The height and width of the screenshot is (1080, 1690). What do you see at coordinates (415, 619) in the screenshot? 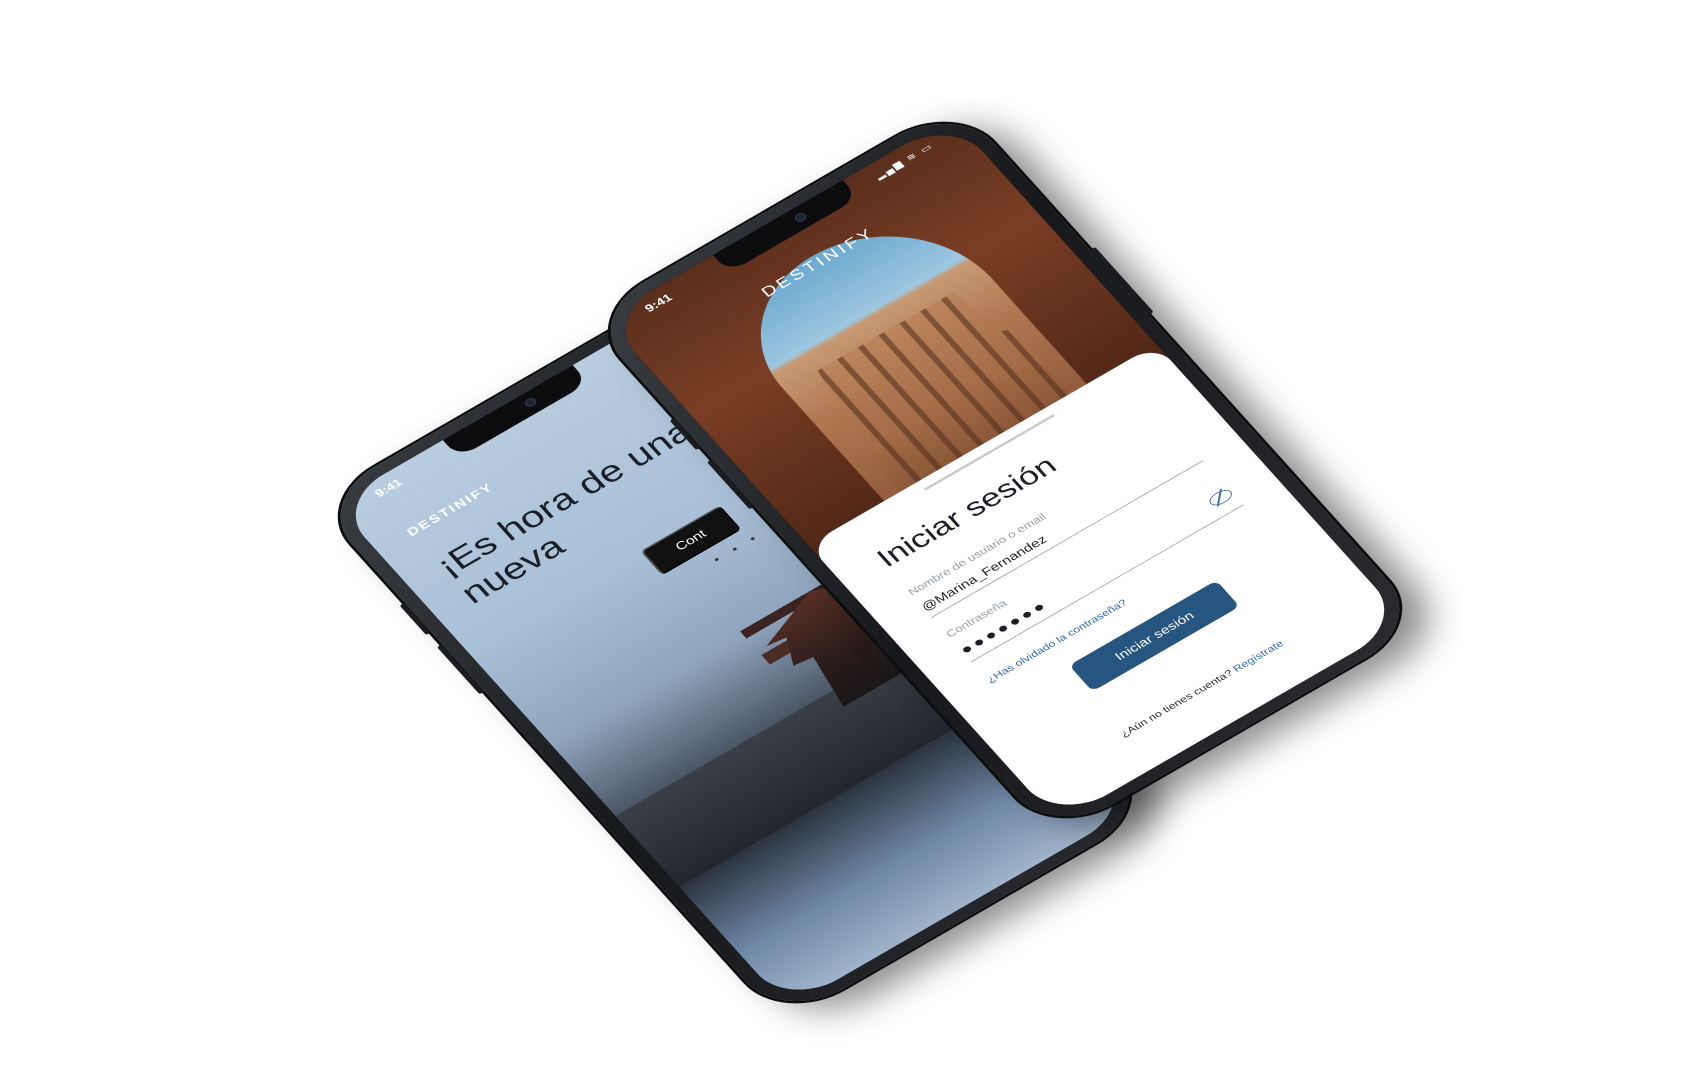
I see `side-button` at bounding box center [415, 619].